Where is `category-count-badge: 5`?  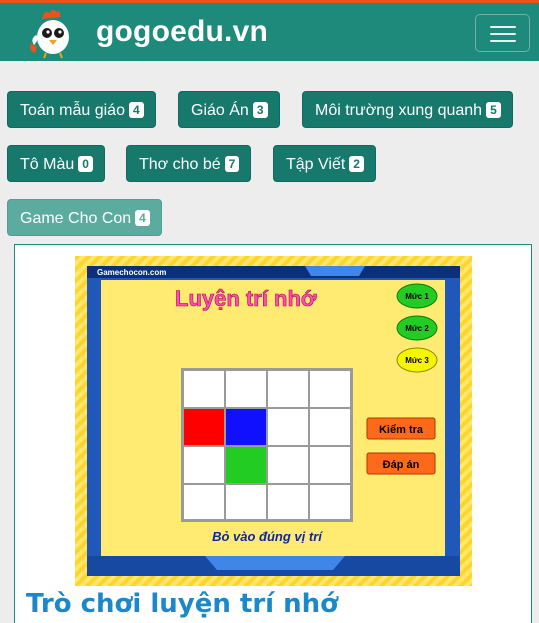 category-count-badge: 5 is located at coordinates (493, 110).